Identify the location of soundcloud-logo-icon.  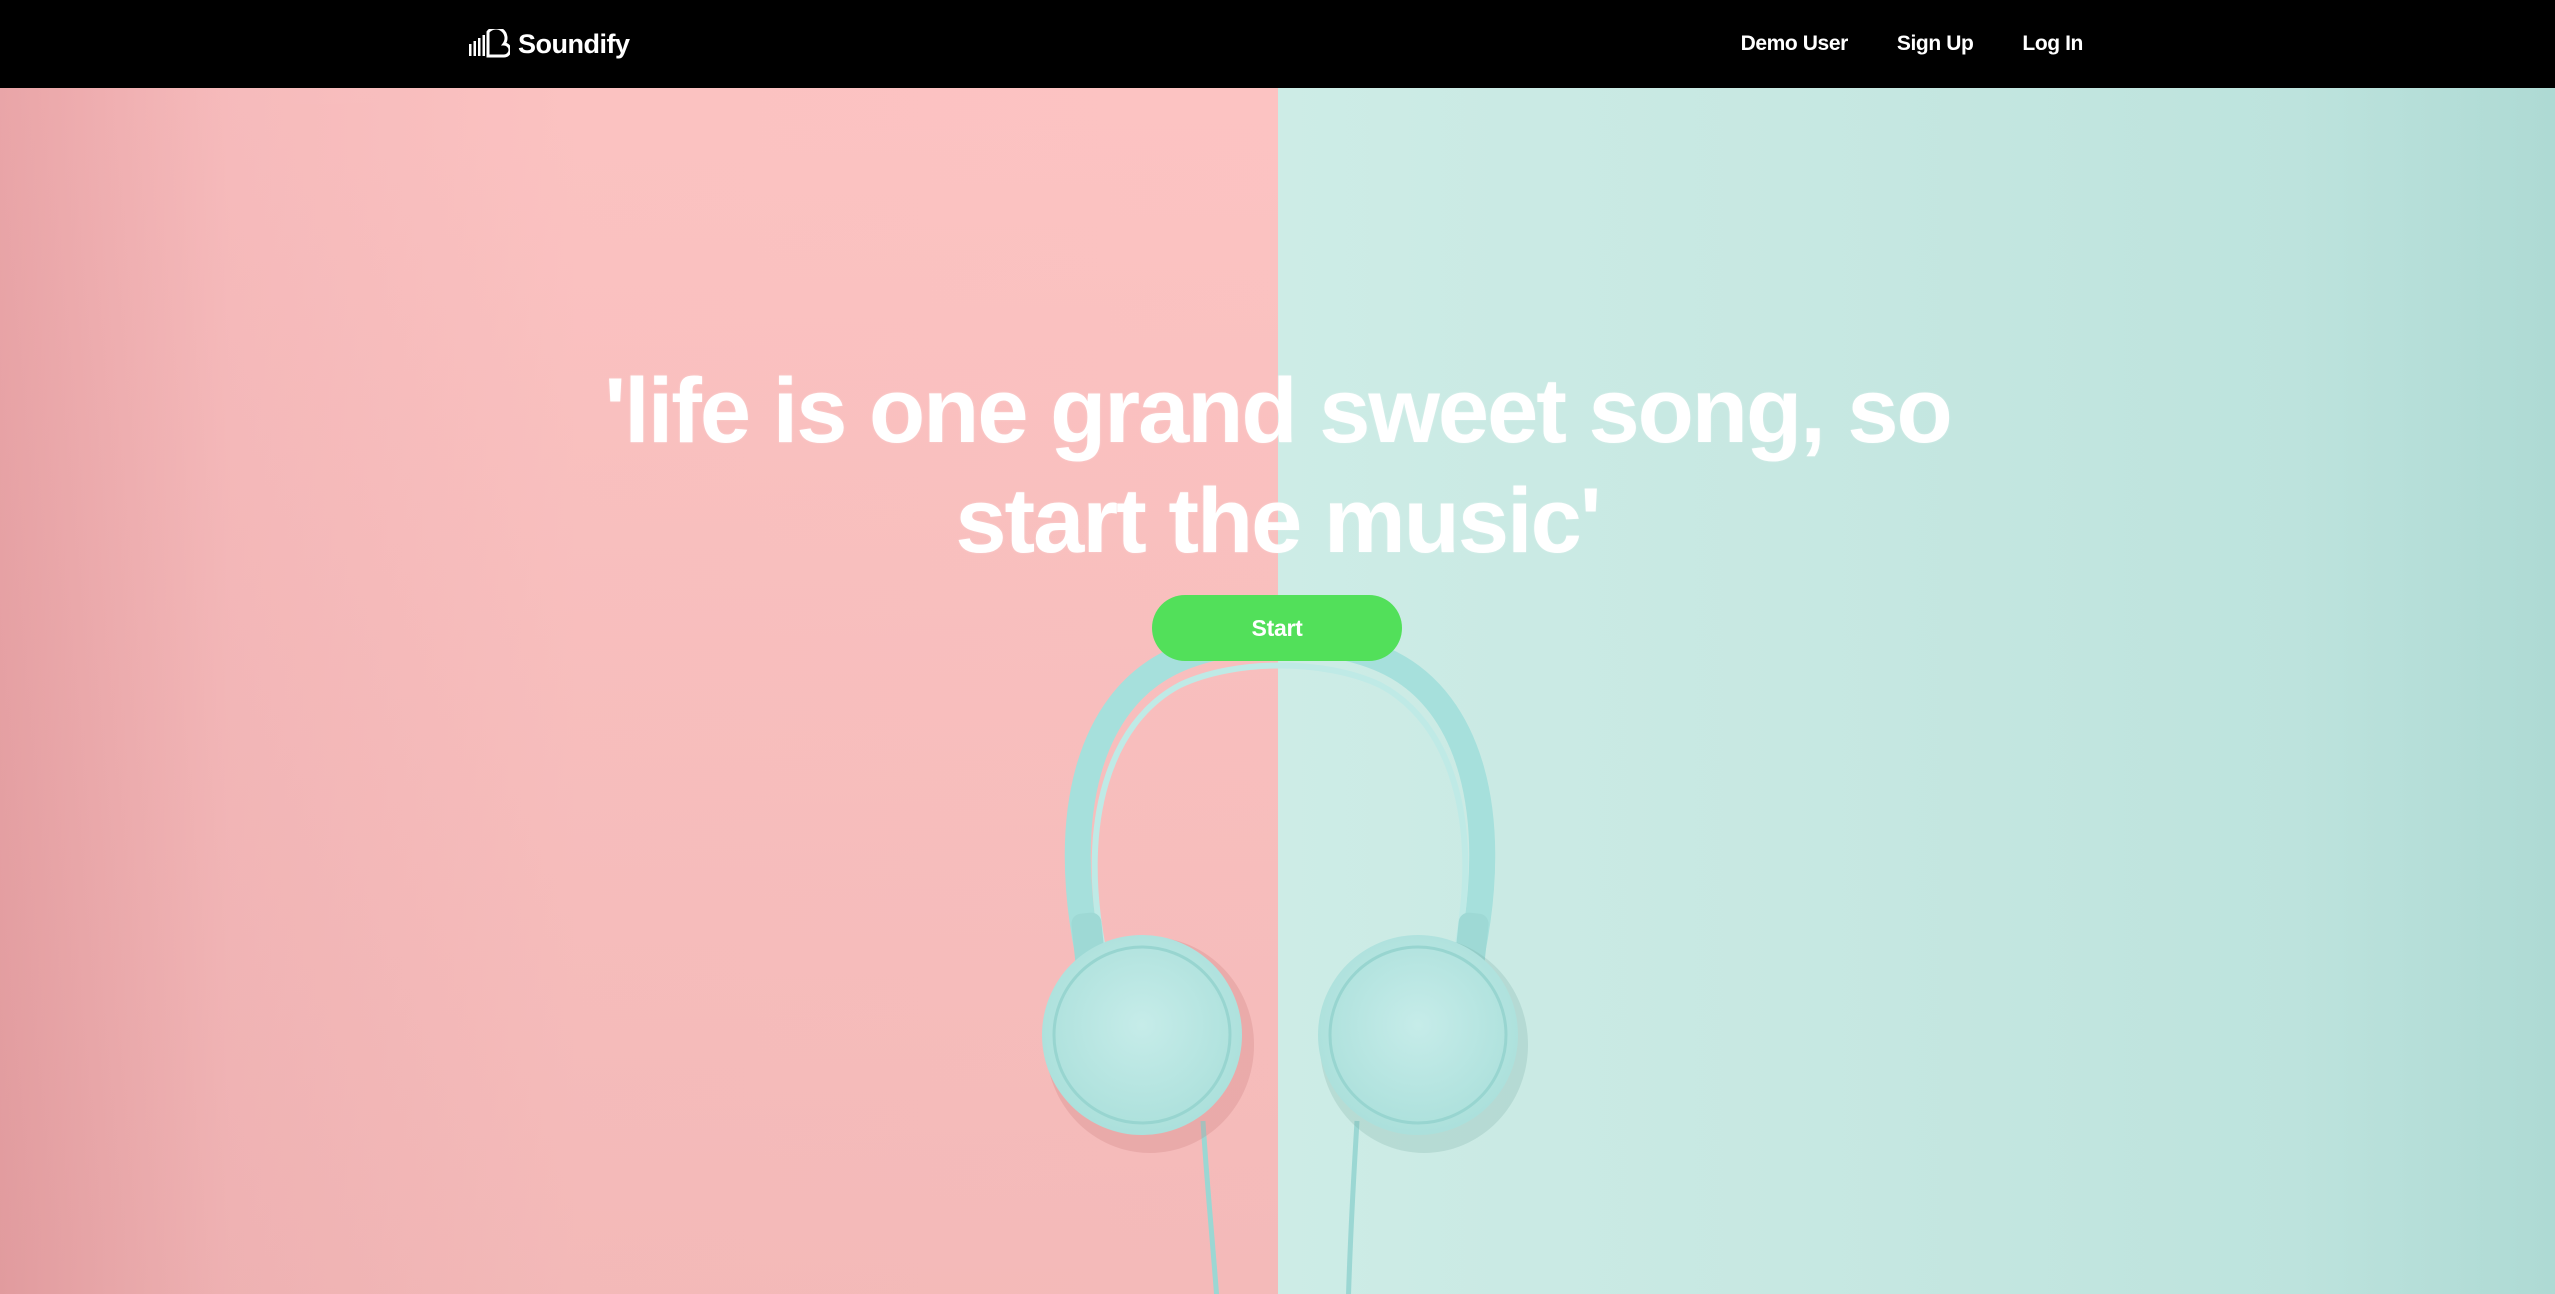
(489, 43).